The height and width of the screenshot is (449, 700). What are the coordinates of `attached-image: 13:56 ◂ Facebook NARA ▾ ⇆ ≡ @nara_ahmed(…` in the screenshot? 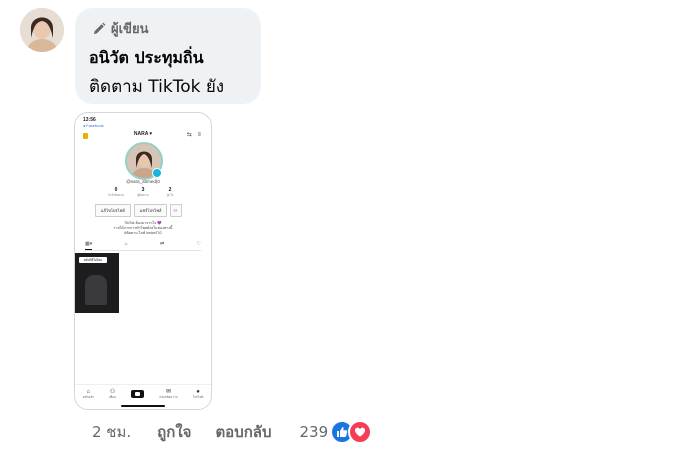 It's located at (143, 261).